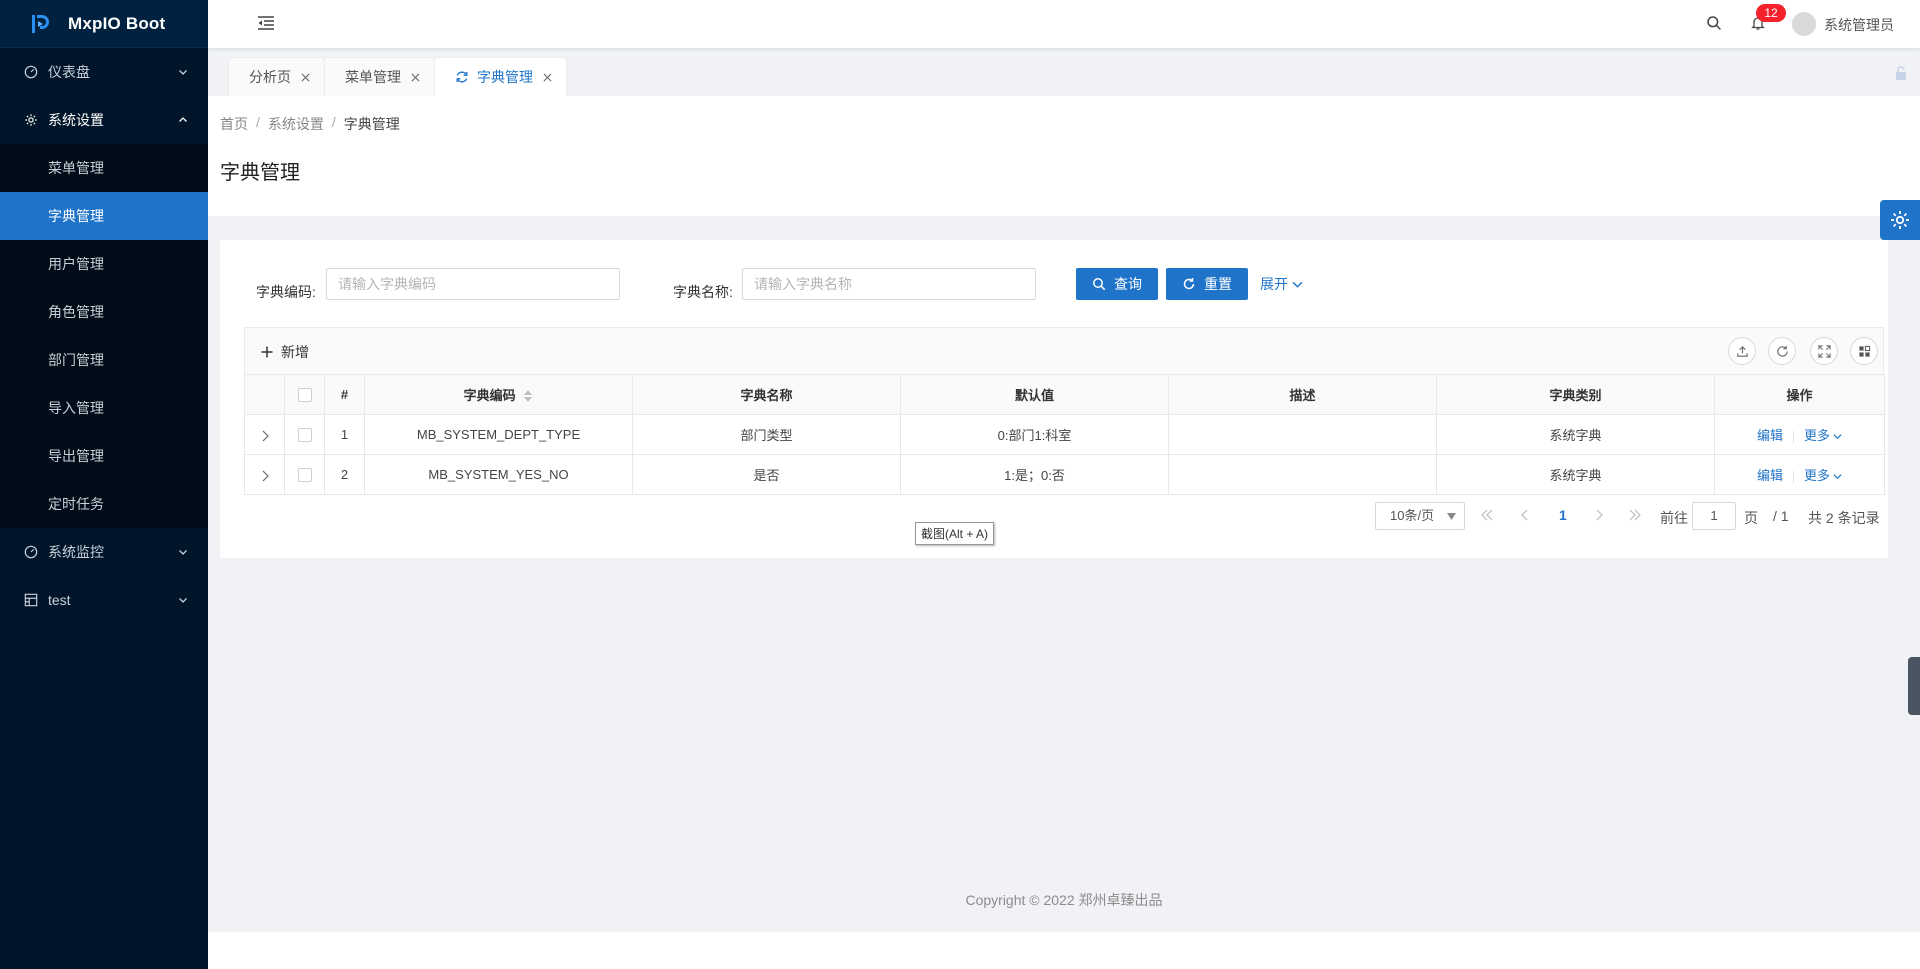 The image size is (1920, 969). What do you see at coordinates (500, 76) in the screenshot?
I see `tab-dictionary-management: 字典管理` at bounding box center [500, 76].